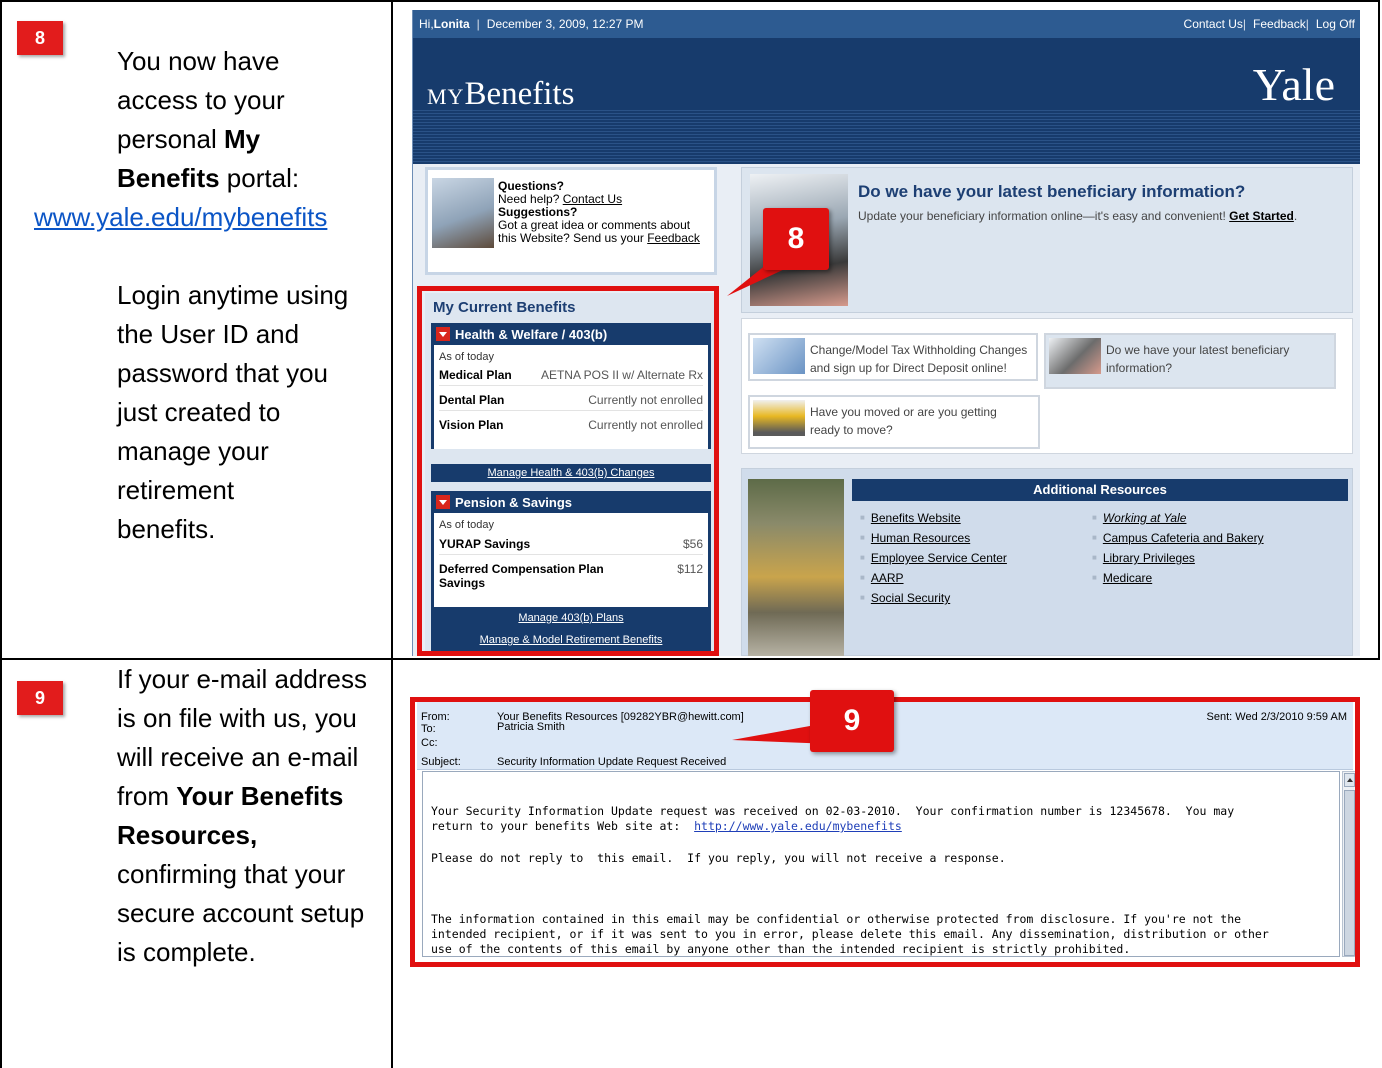 The image size is (1382, 1068). Describe the element at coordinates (40, 698) in the screenshot. I see `step-9-badge: 9` at that location.